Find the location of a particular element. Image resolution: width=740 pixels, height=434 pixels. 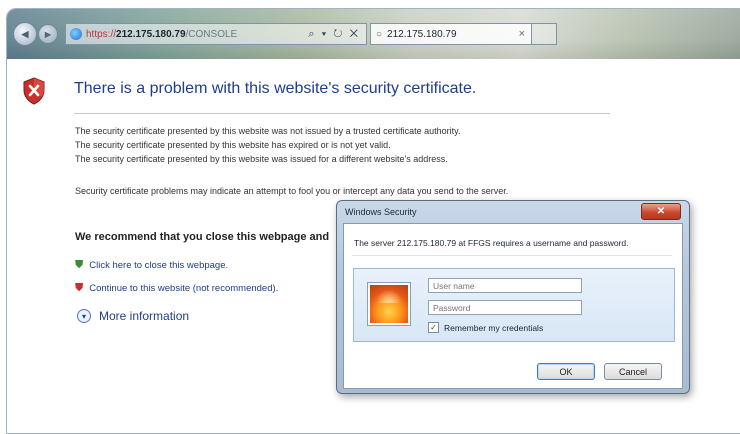

remember-checkbox: ✓ is located at coordinates (433, 327).